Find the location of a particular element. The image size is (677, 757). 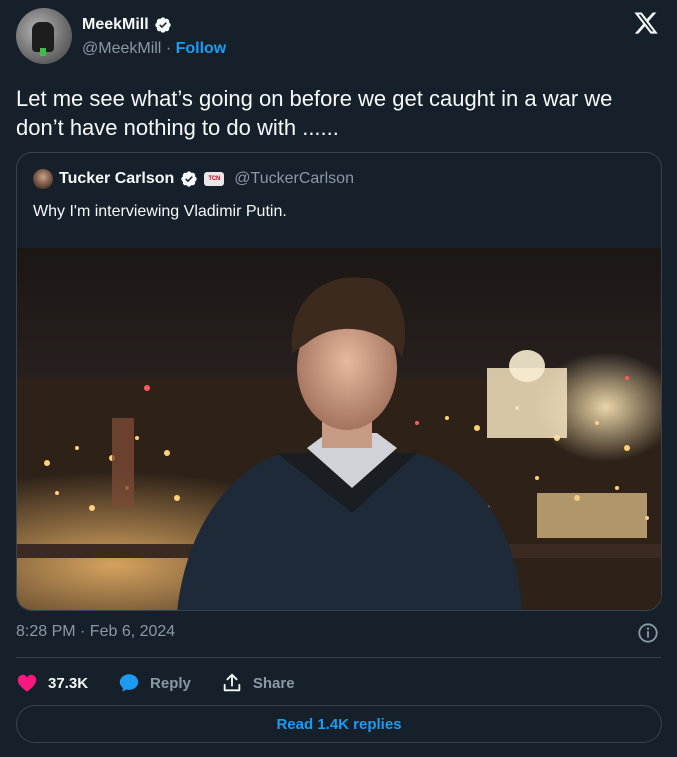

heart-icon is located at coordinates (27, 683).